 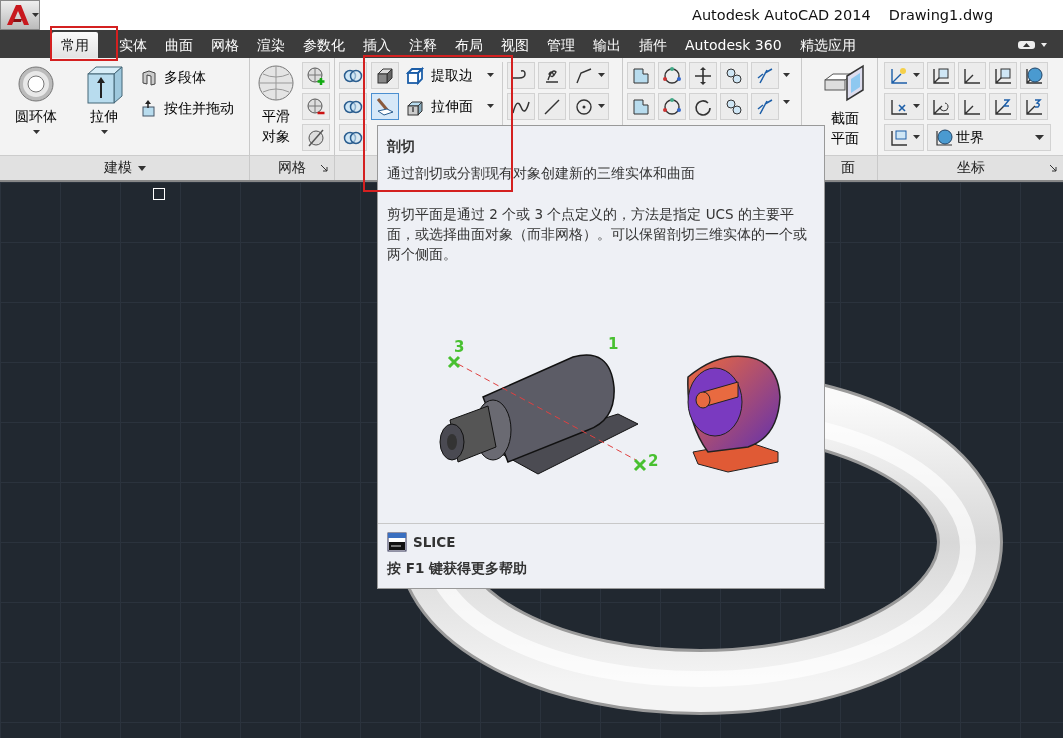 I want to click on rotate3d-button, so click(x=734, y=75).